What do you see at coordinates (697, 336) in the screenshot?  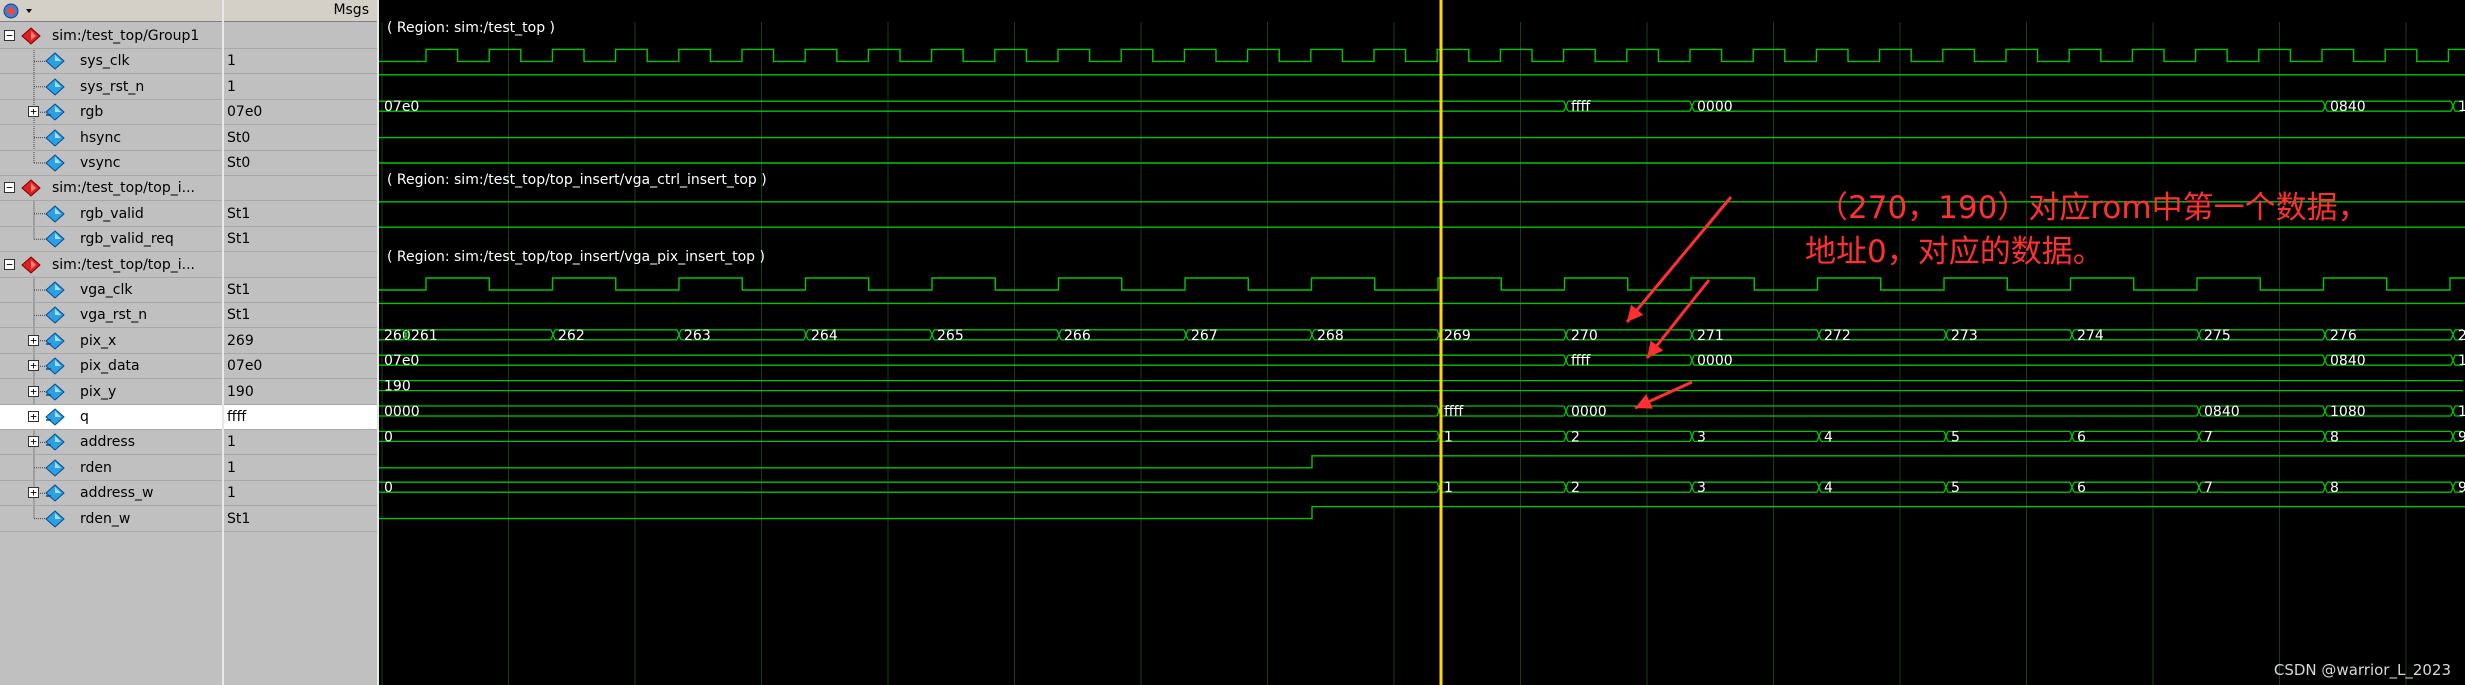 I see `bus-value-label: 263` at bounding box center [697, 336].